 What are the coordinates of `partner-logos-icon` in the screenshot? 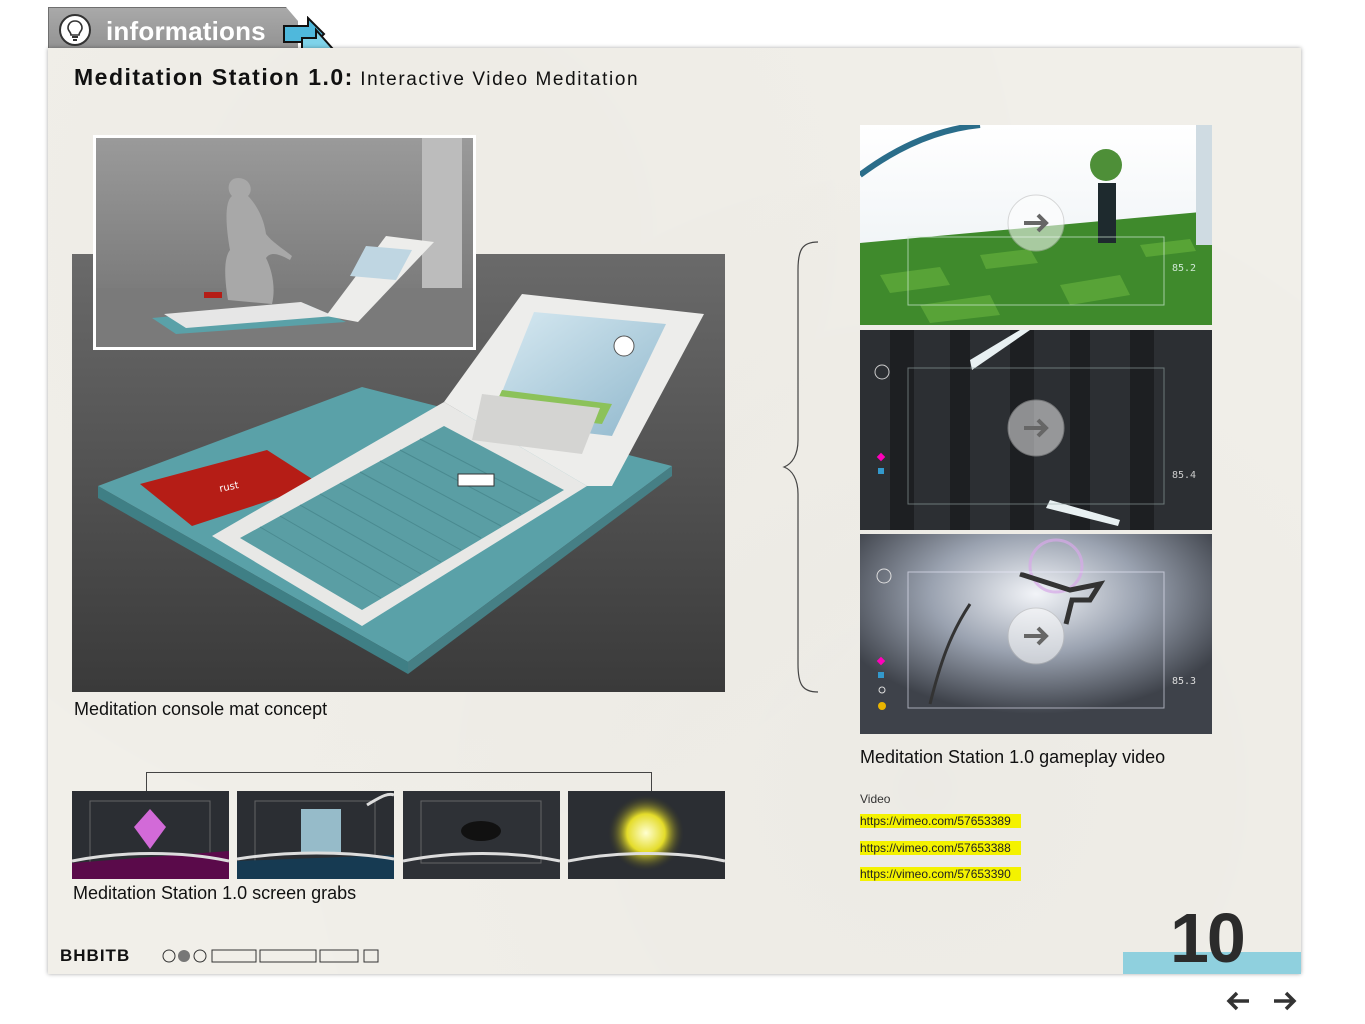 It's located at (270, 956).